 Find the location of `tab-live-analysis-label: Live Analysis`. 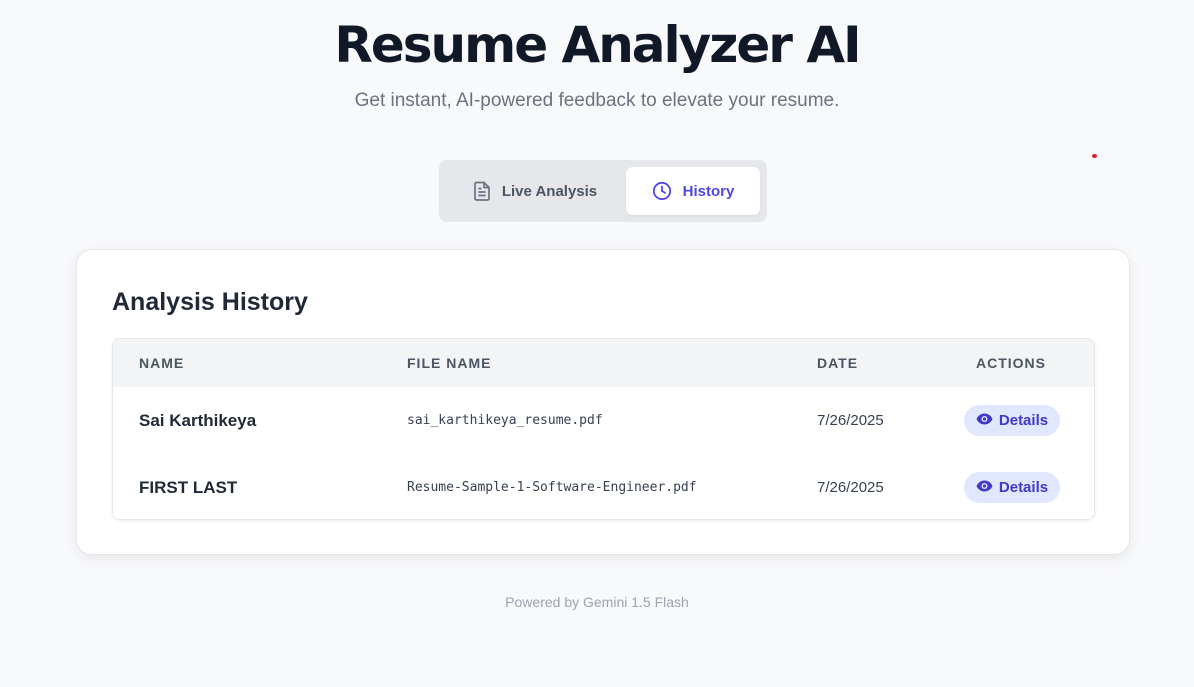

tab-live-analysis-label: Live Analysis is located at coordinates (549, 191).